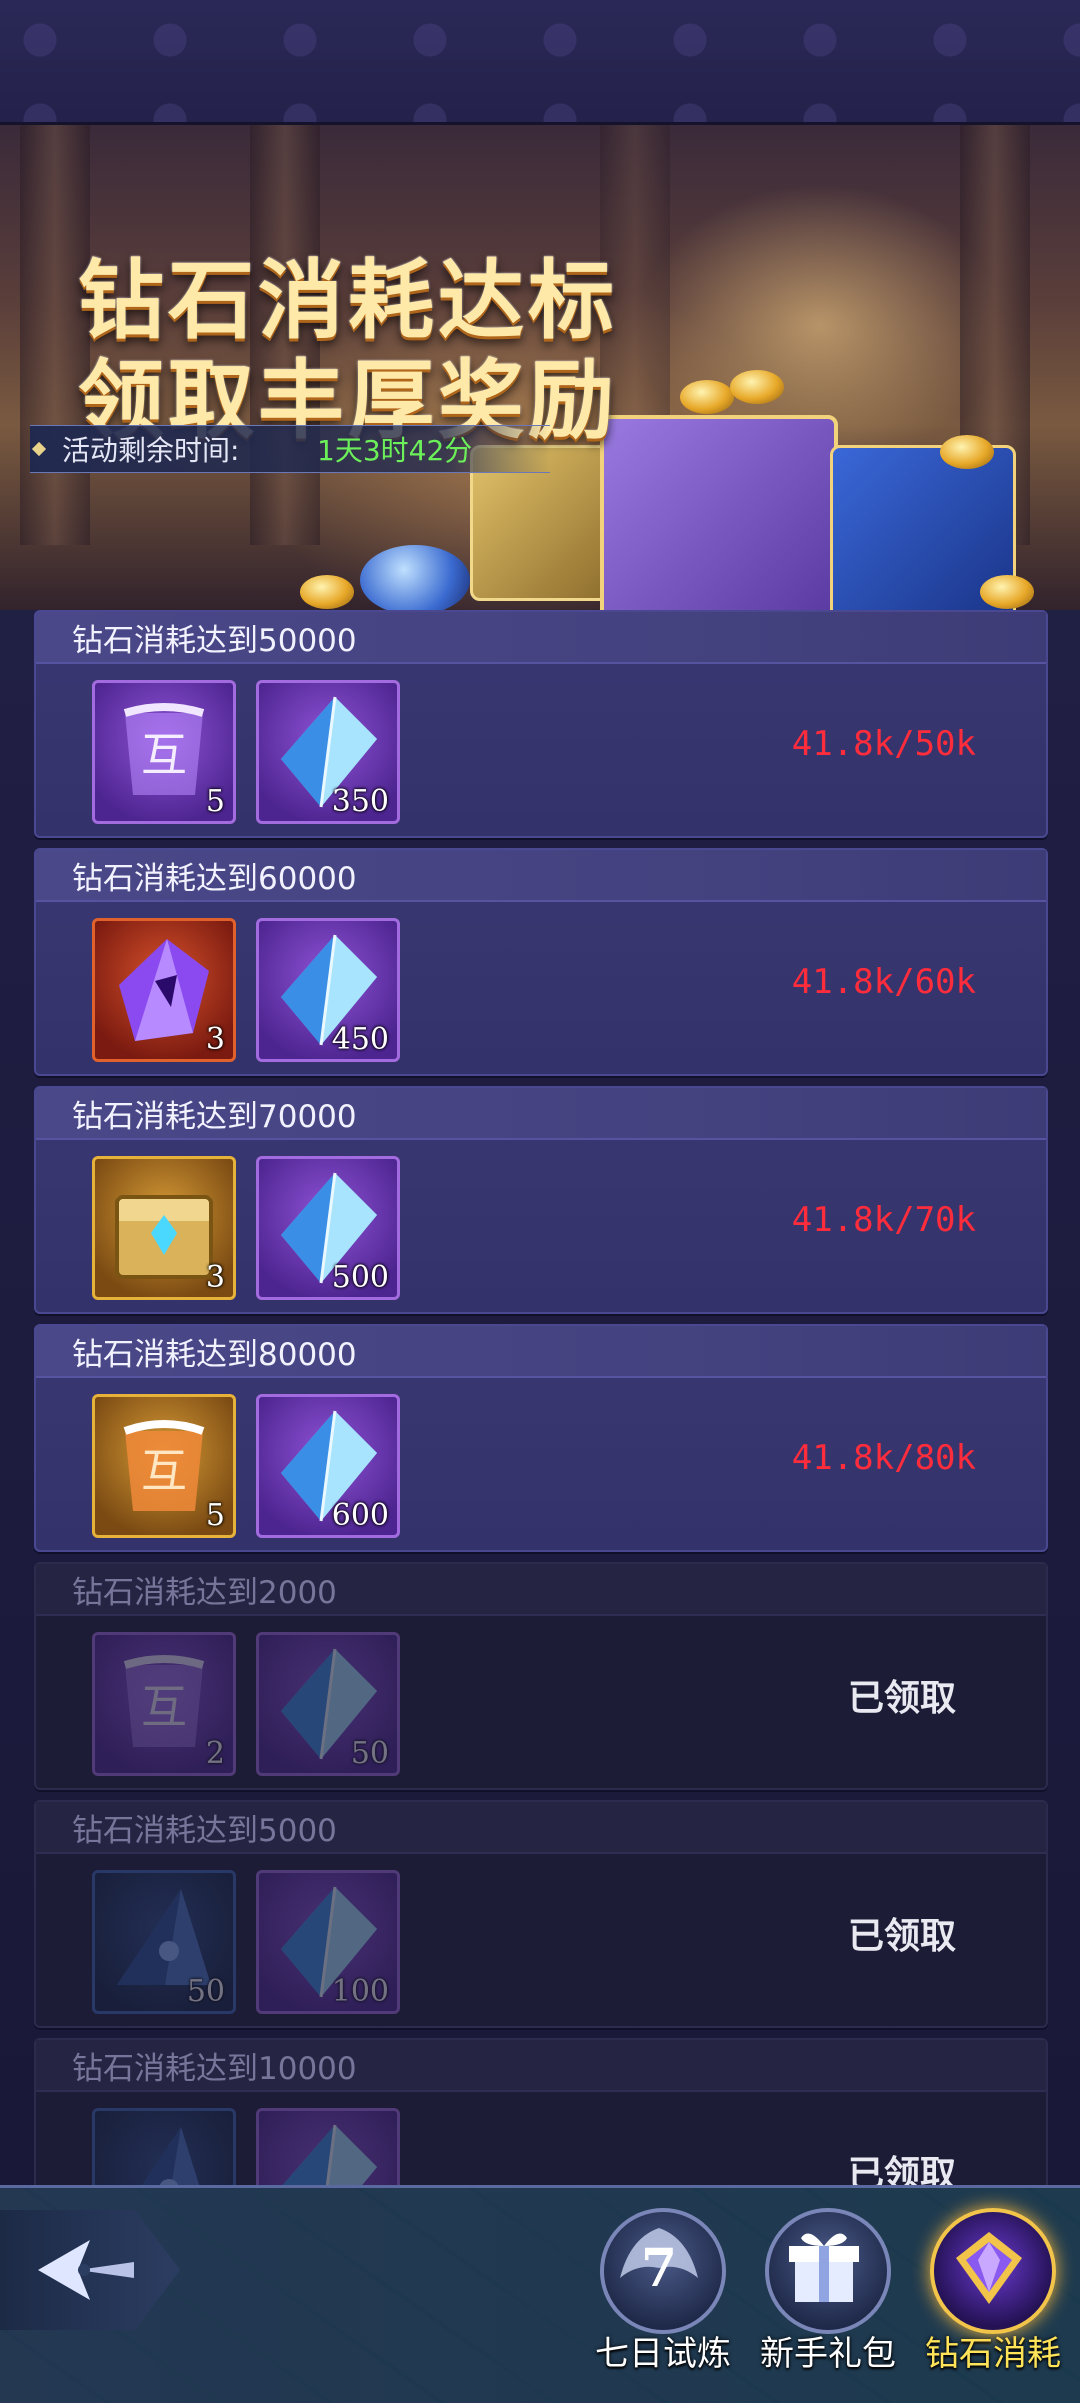 Image resolution: width=1080 pixels, height=2403 pixels. Describe the element at coordinates (328, 1228) in the screenshot. I see `blue-diamond-reward: 500` at that location.